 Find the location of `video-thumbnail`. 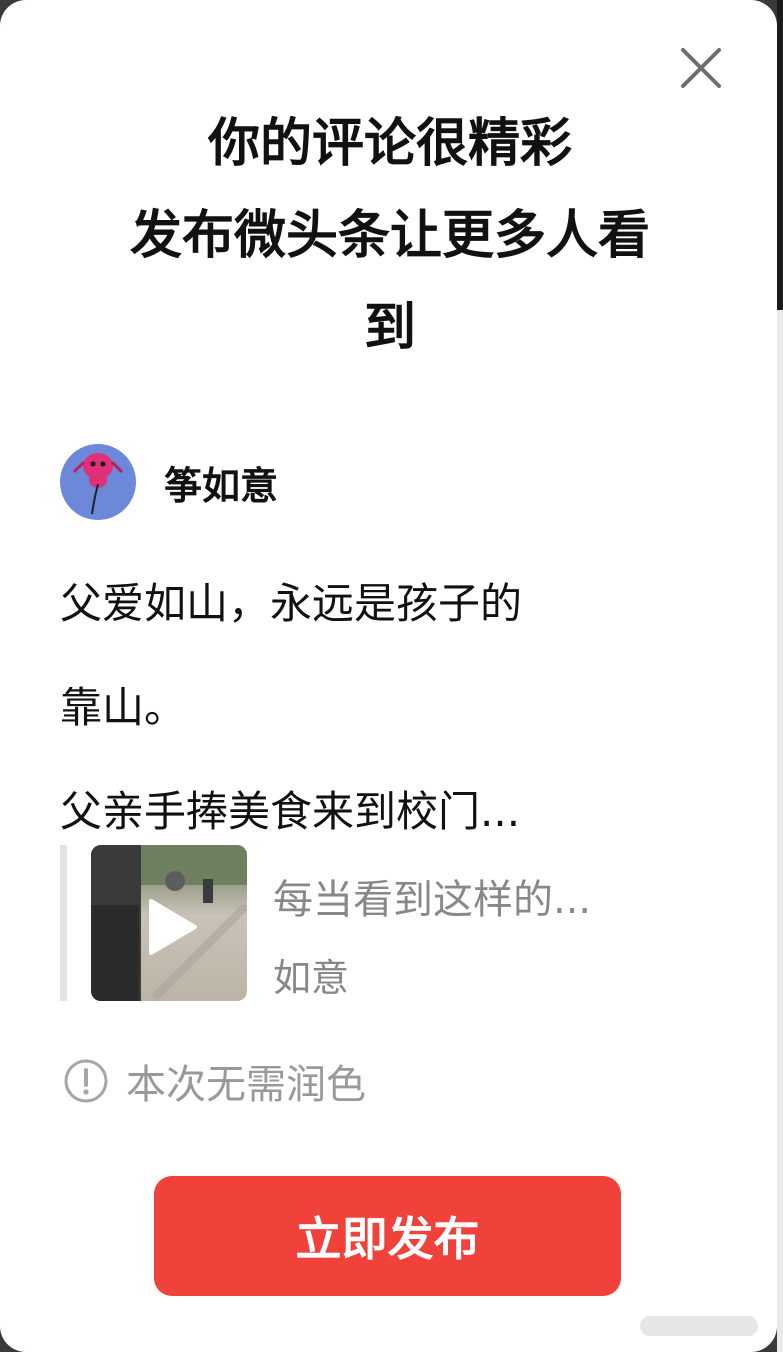

video-thumbnail is located at coordinates (169, 923).